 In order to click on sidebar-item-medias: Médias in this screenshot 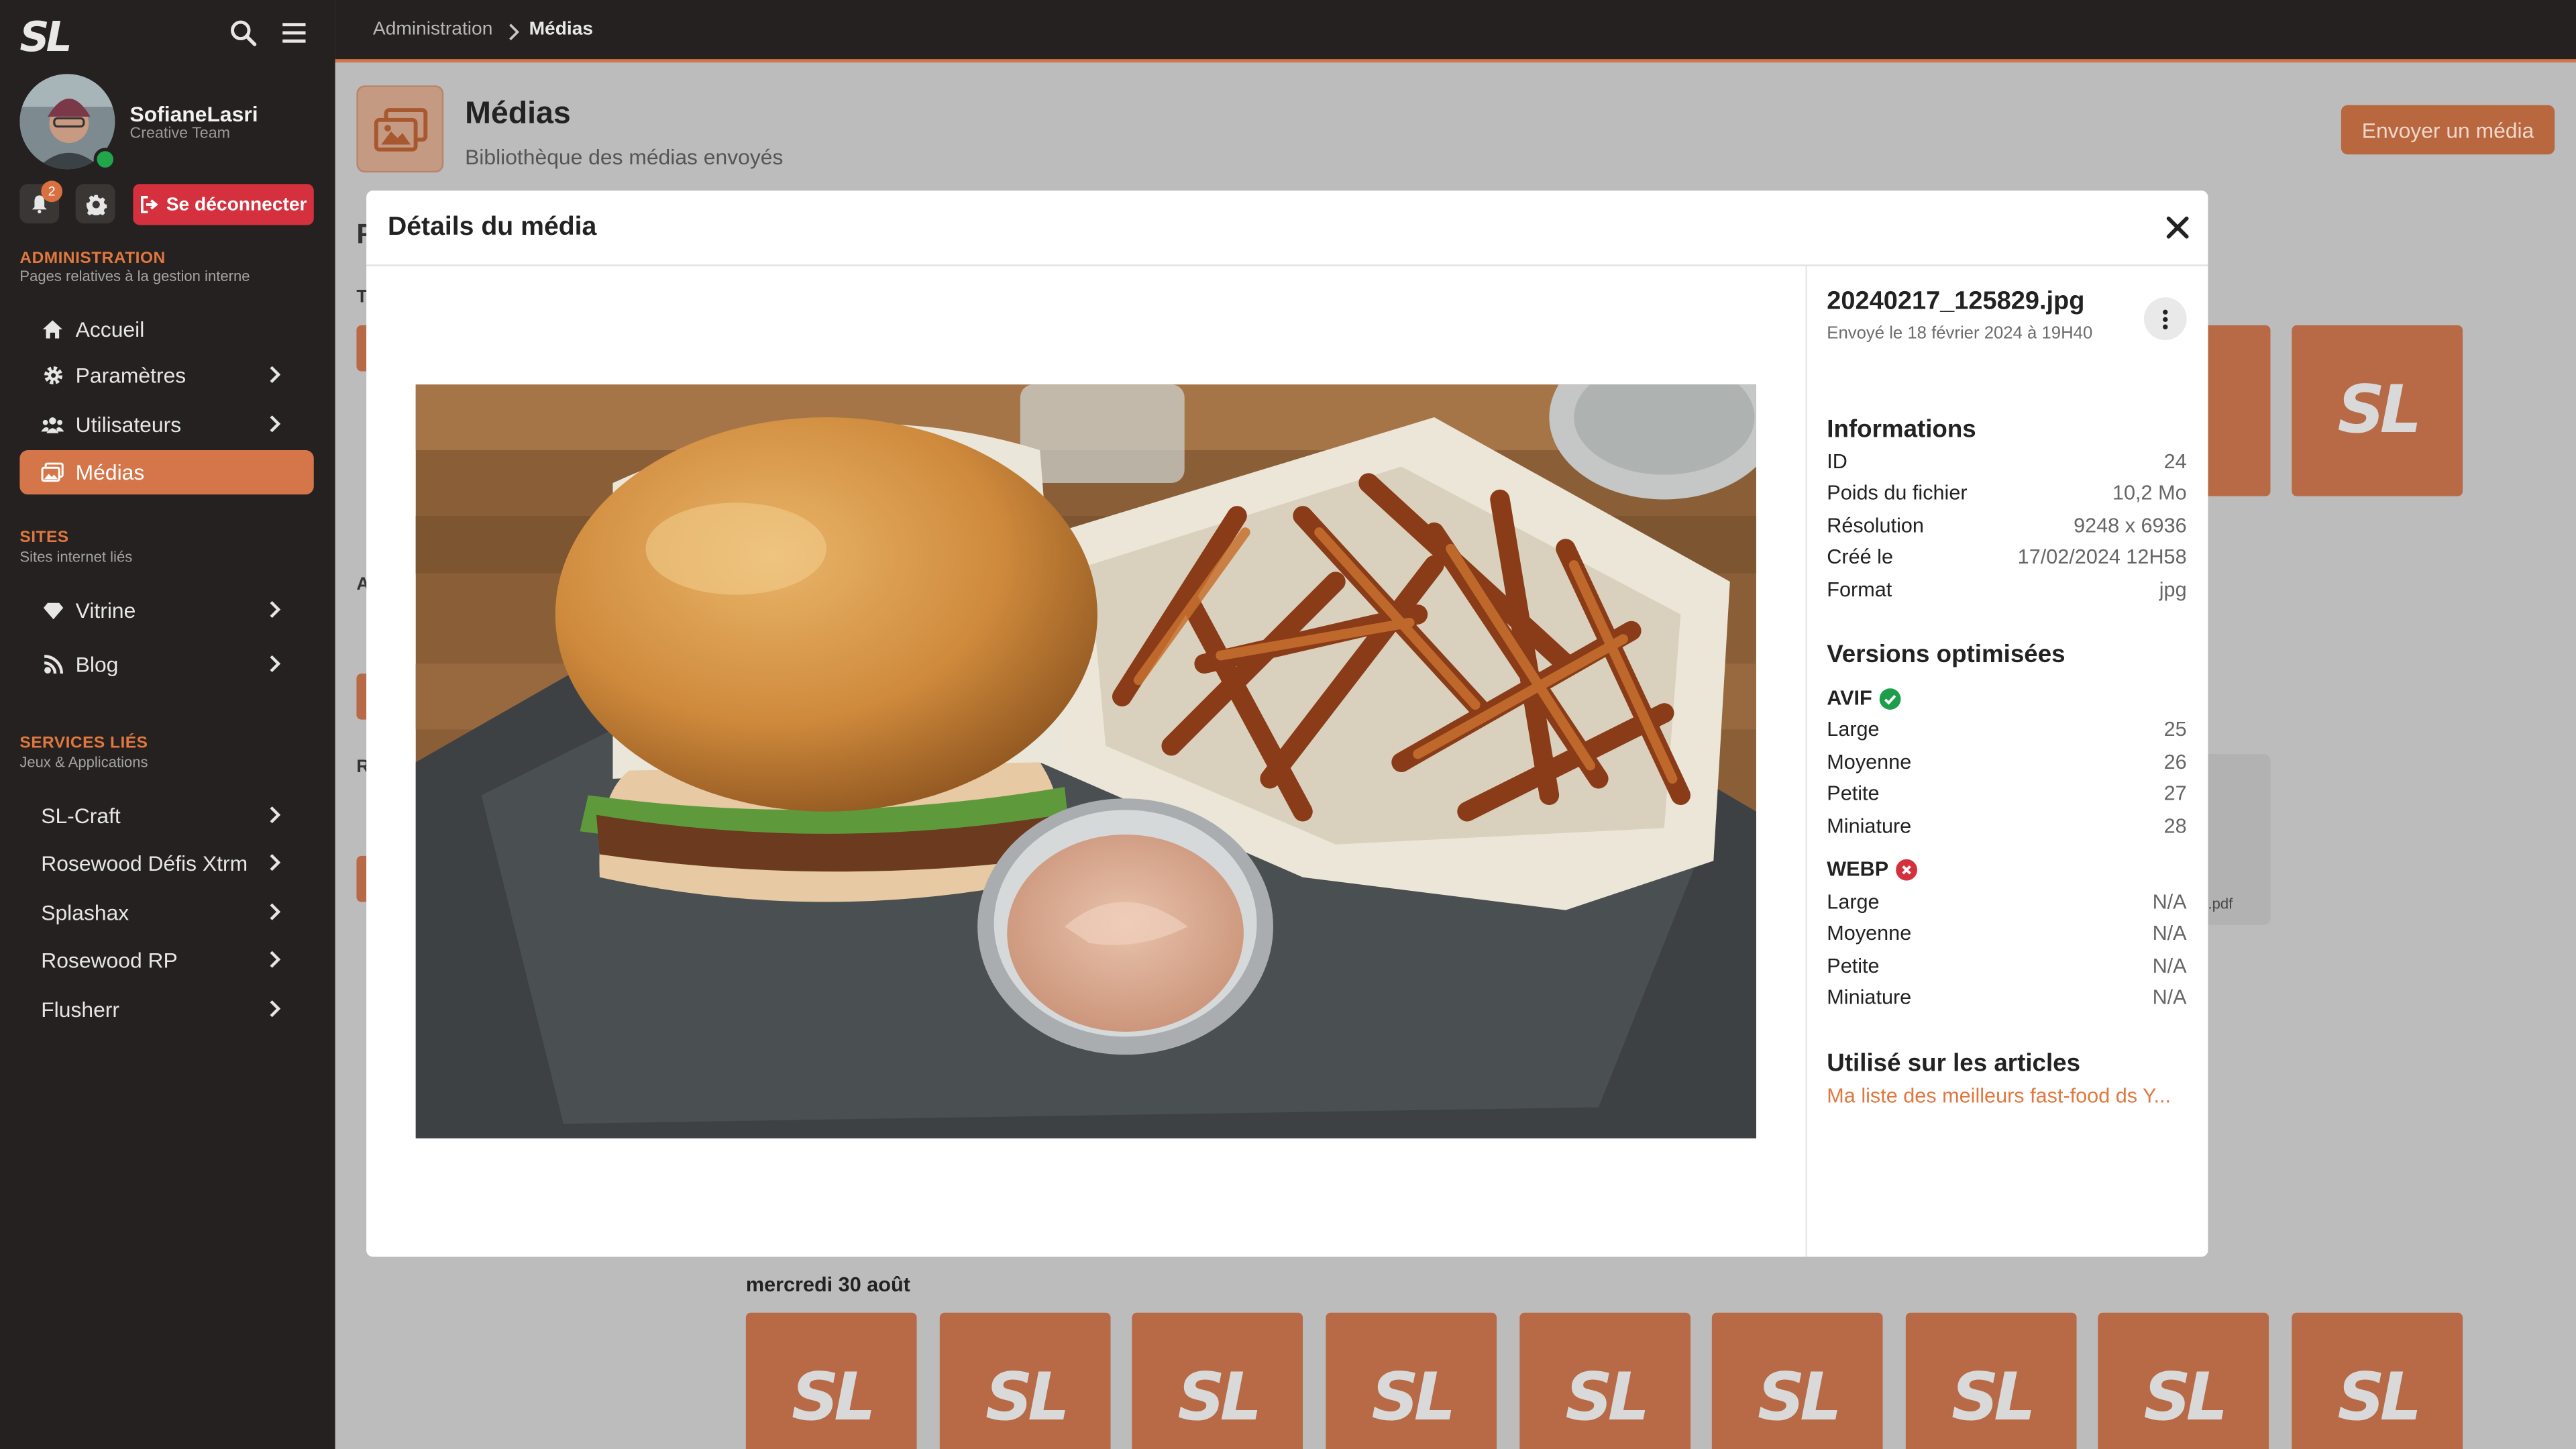, I will do `click(166, 472)`.